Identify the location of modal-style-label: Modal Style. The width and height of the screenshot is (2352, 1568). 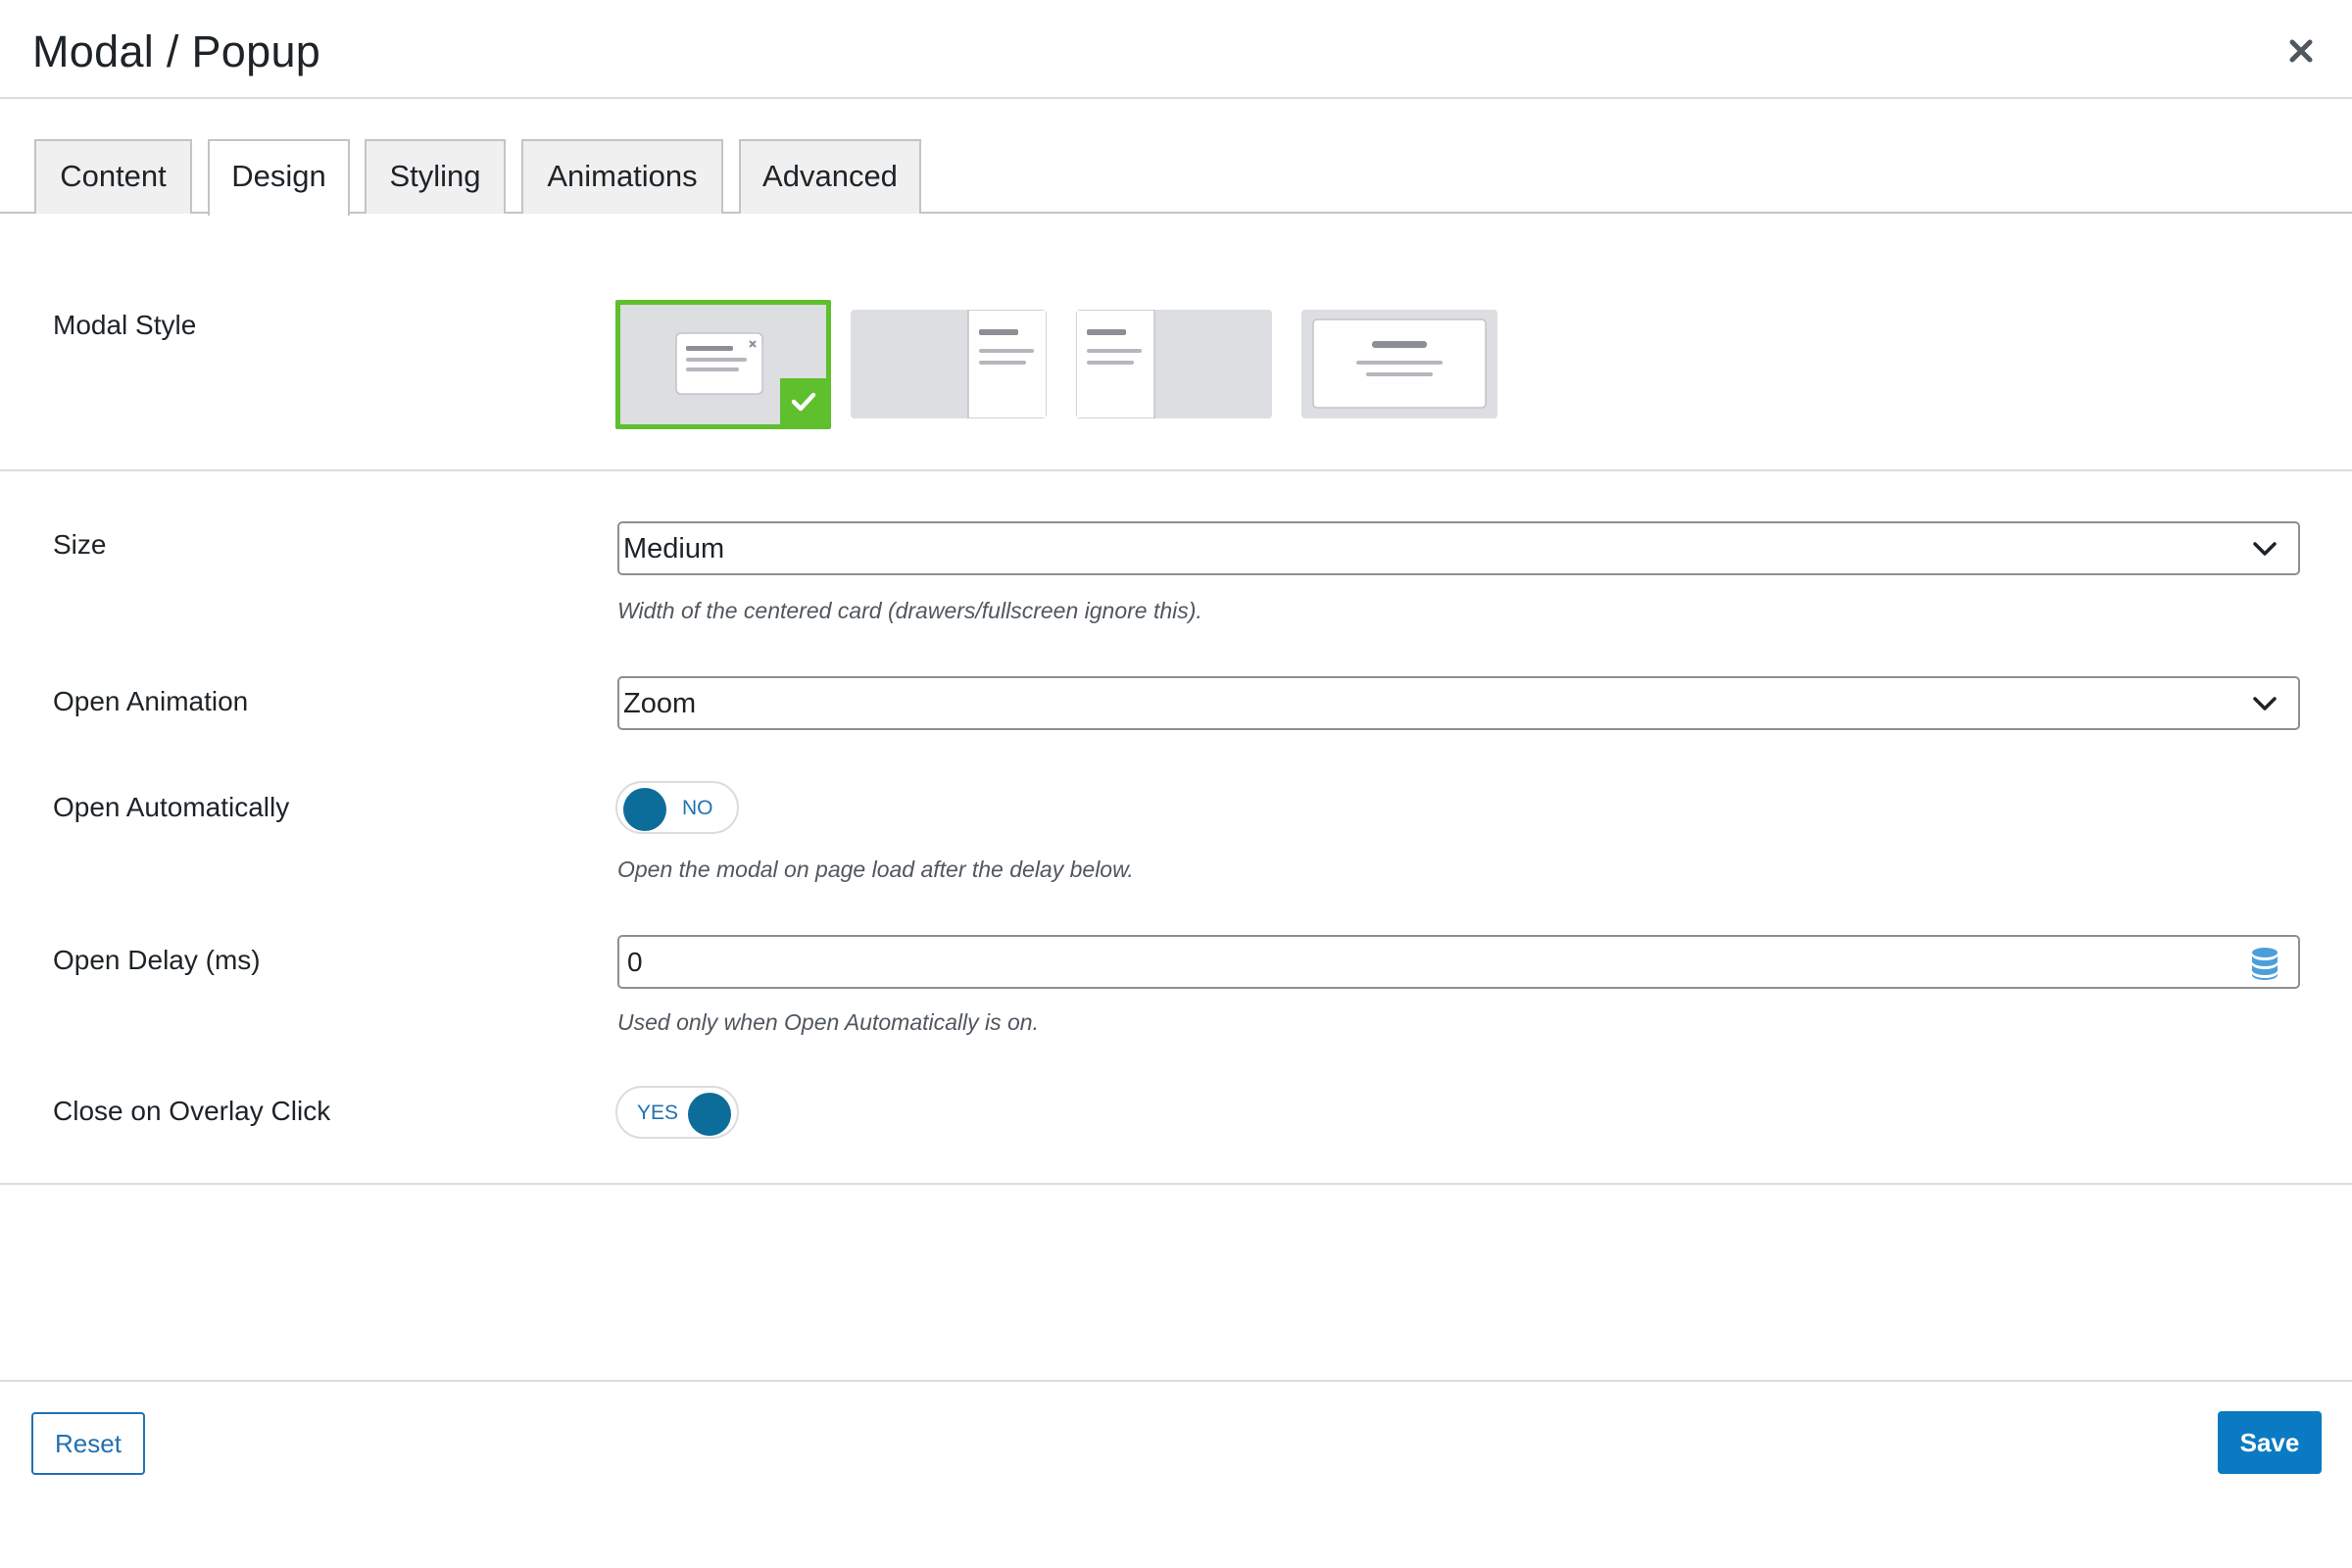
(125, 325).